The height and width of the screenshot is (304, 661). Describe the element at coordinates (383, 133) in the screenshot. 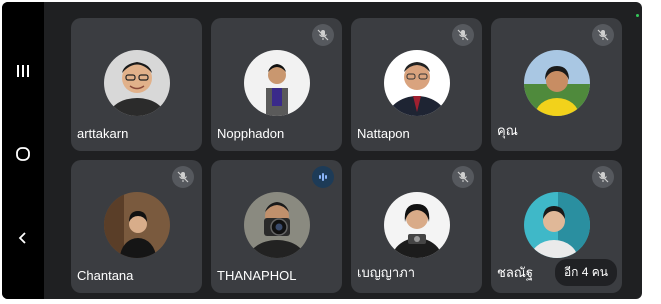

I see `participant-name: Nattapon` at that location.